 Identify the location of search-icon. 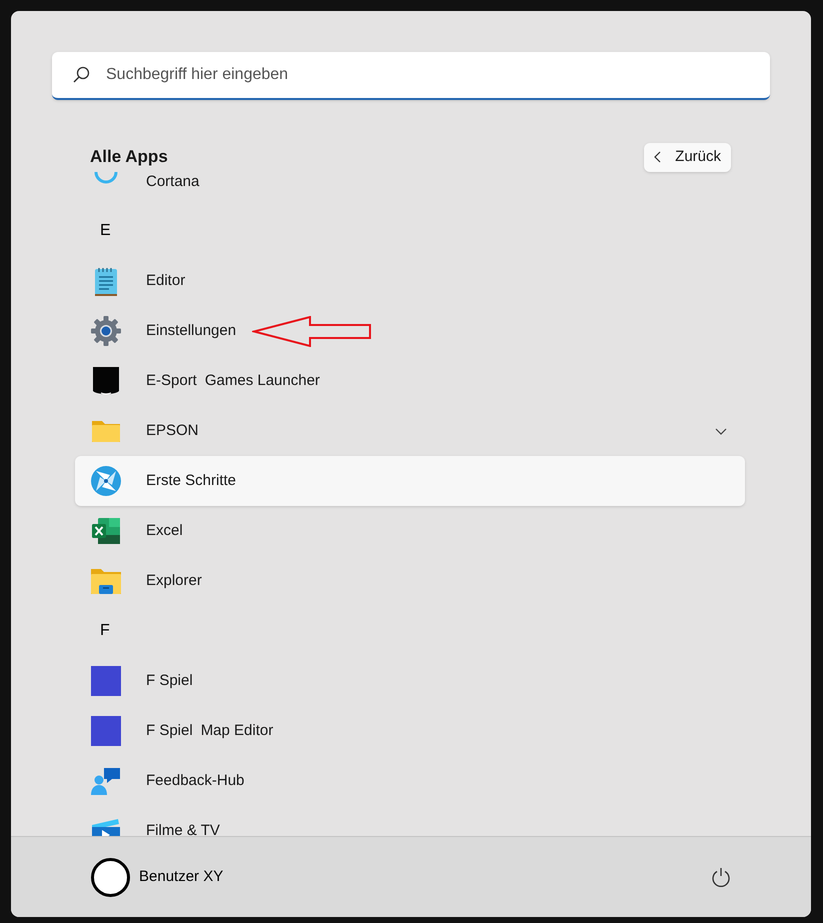
(81, 75).